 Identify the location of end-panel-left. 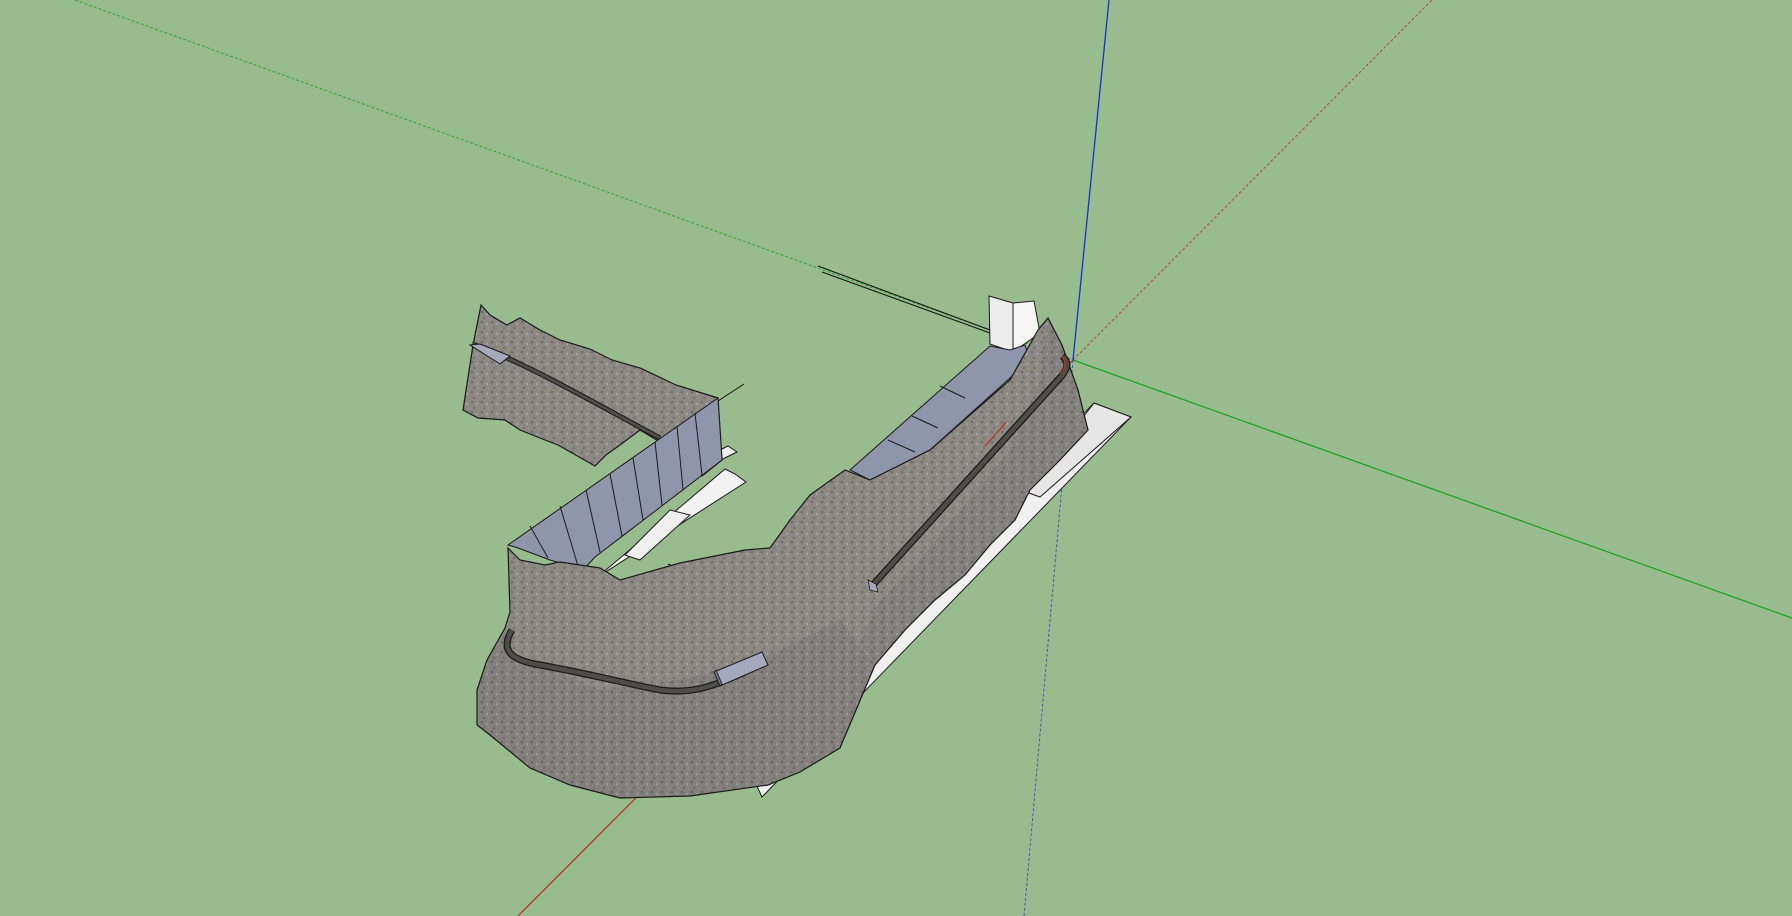
(1001, 324).